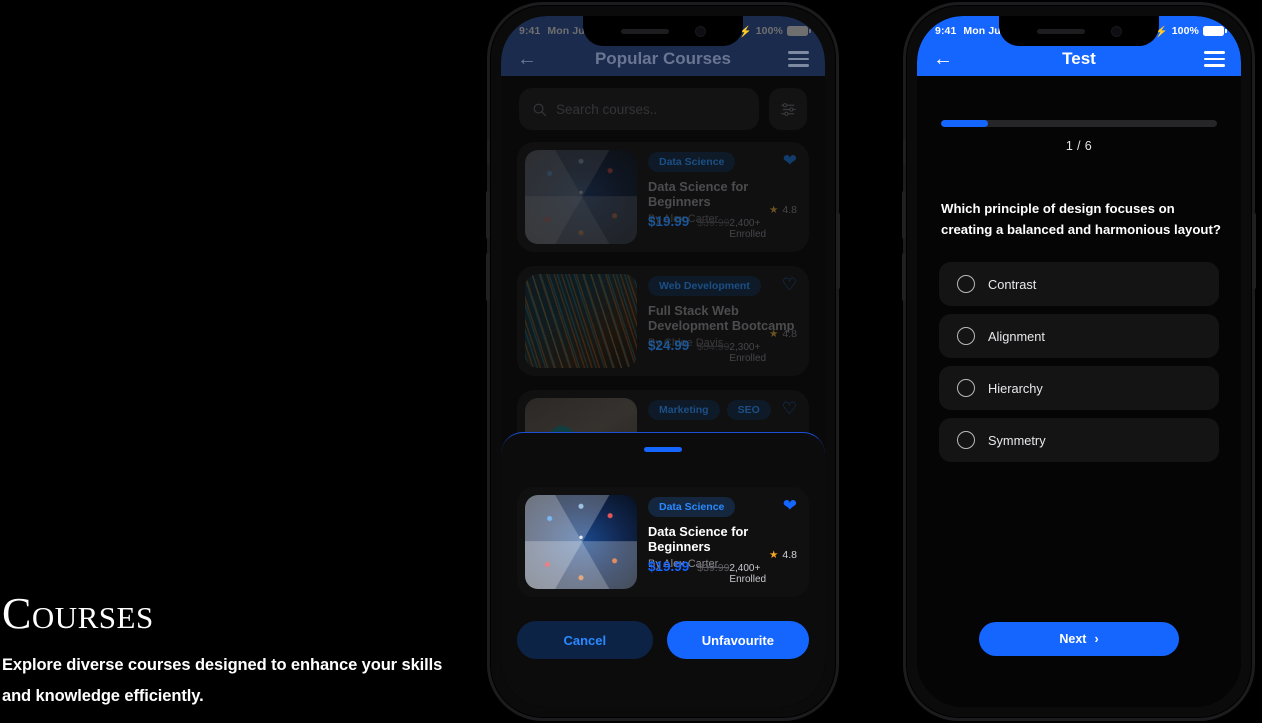 This screenshot has height=723, width=1262. Describe the element at coordinates (1016, 336) in the screenshot. I see `answer-option-label: Alignment` at that location.